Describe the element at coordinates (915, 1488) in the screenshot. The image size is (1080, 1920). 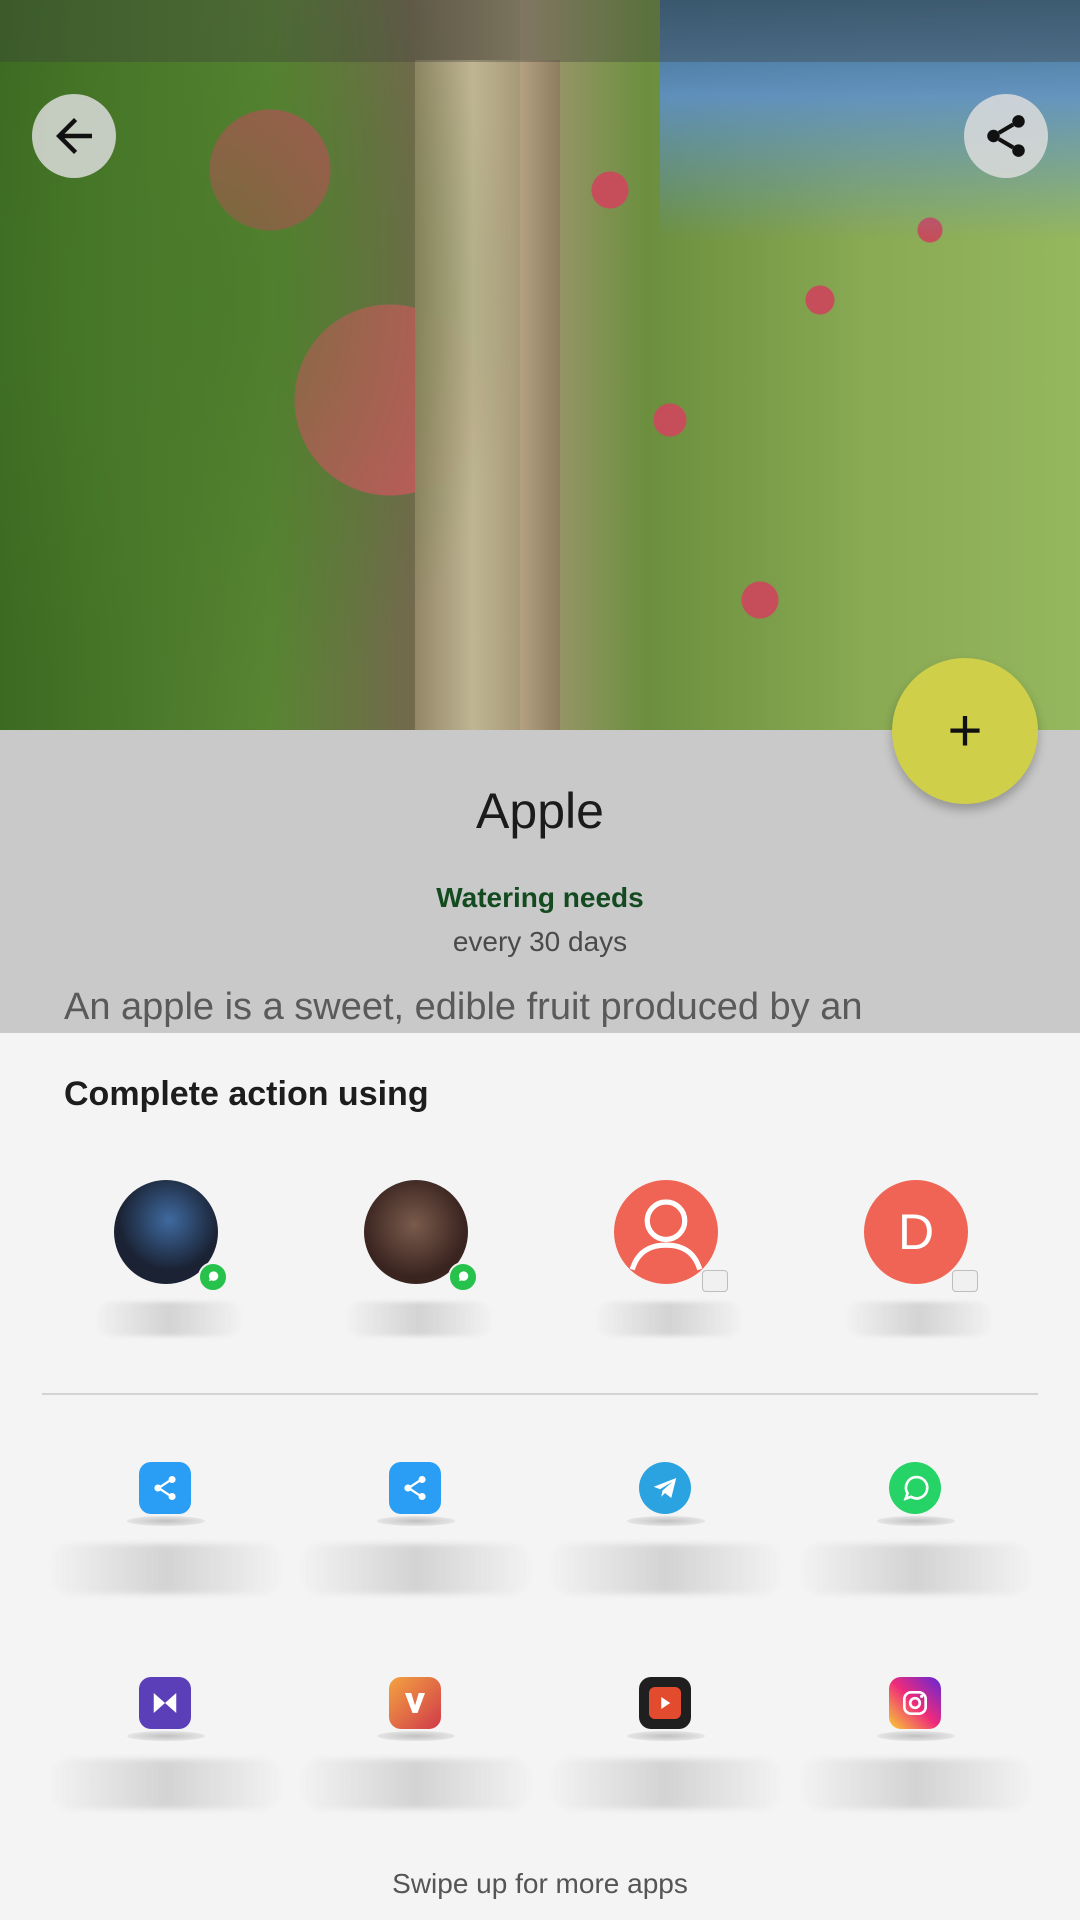
I see `whatsapp-icon` at that location.